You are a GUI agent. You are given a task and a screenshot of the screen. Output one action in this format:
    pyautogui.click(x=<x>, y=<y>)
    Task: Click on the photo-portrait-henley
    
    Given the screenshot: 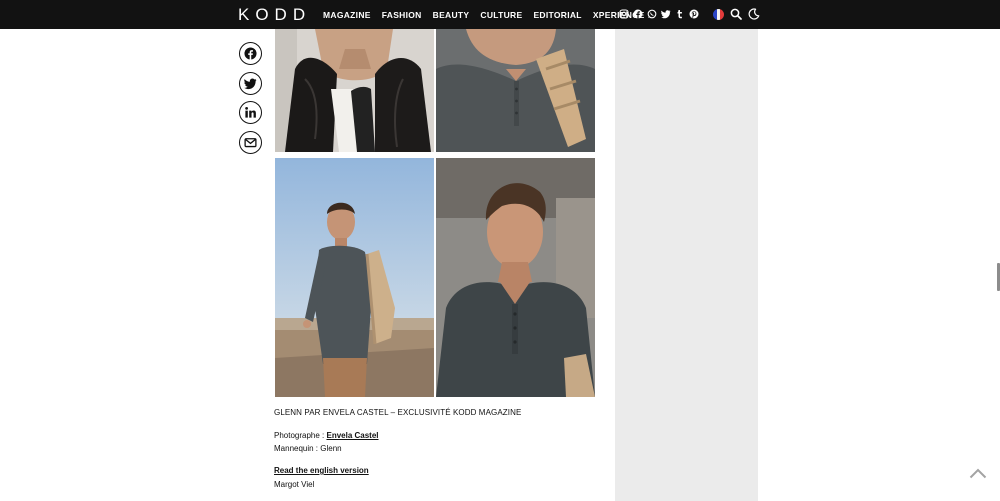 What is the action you would take?
    pyautogui.click(x=515, y=277)
    